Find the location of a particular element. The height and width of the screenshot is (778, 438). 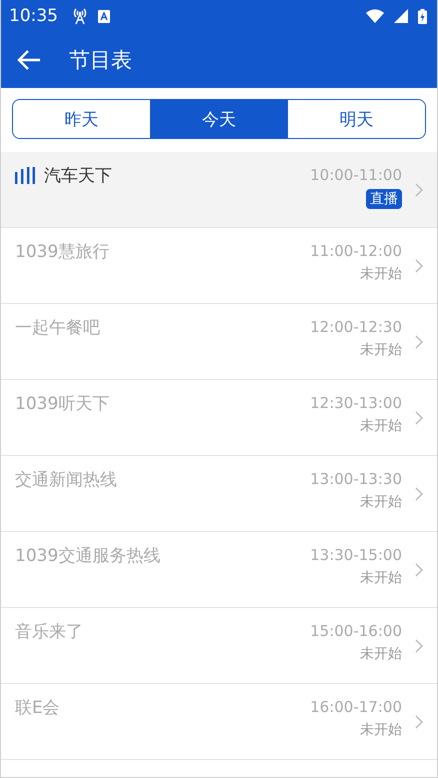

status-time: 10:35 is located at coordinates (33, 16).